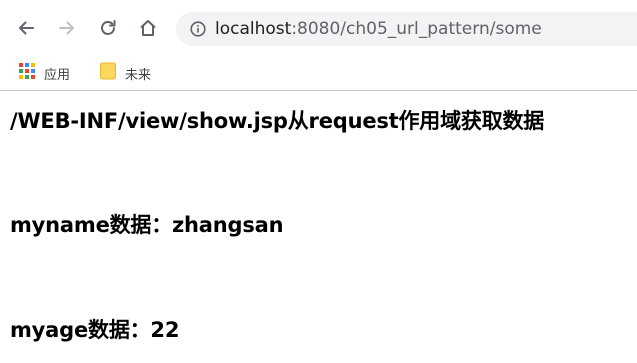 This screenshot has height=363, width=637. Describe the element at coordinates (277, 121) in the screenshot. I see `page-title: /WEB-INF/view/show.jsp从request作用域获取数据` at that location.